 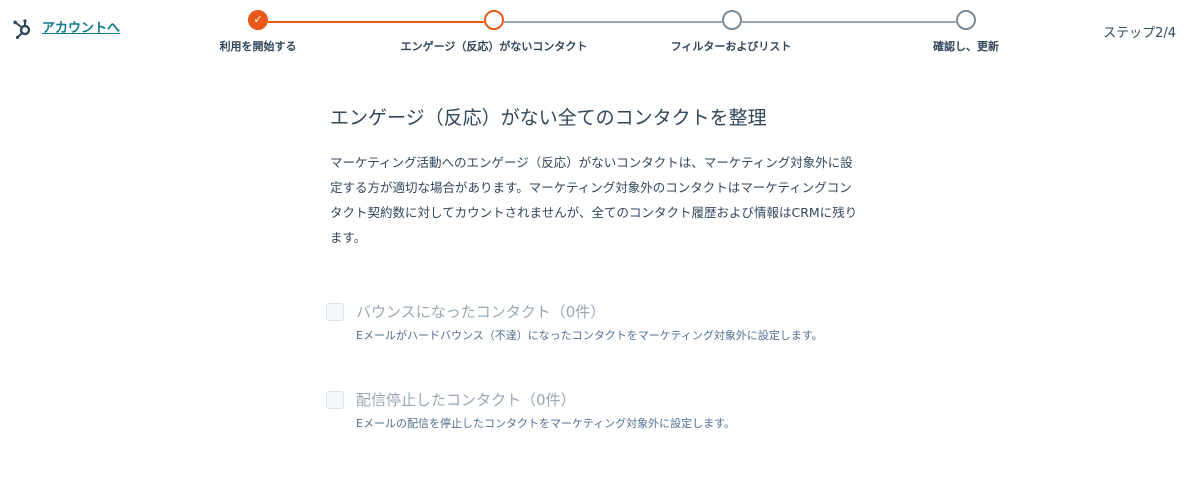 What do you see at coordinates (481, 312) in the screenshot?
I see `bounced-contacts-label: バウンスになったコンタクト（0件）` at bounding box center [481, 312].